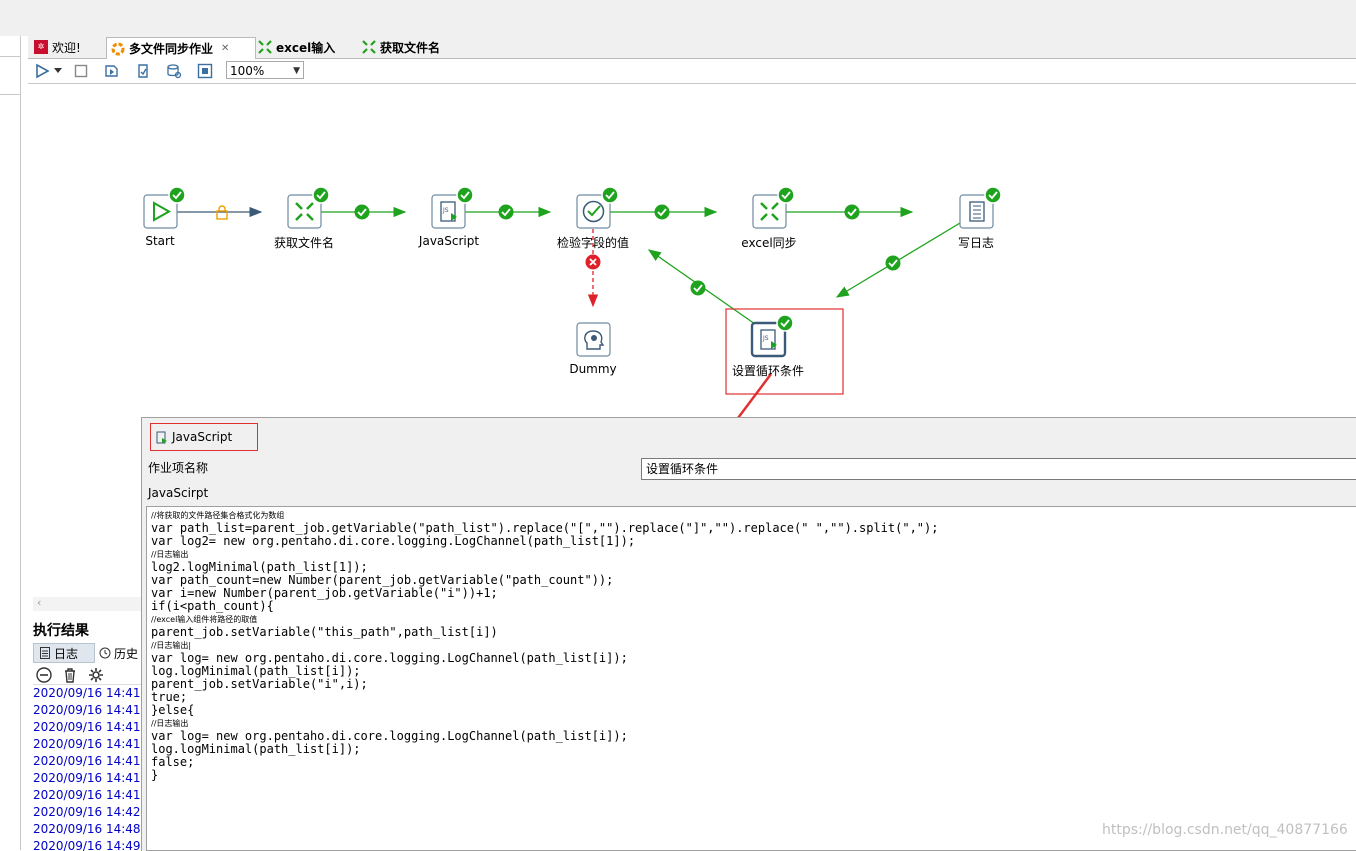 This screenshot has width=1356, height=851. I want to click on hop-check-excel, so click(664, 212).